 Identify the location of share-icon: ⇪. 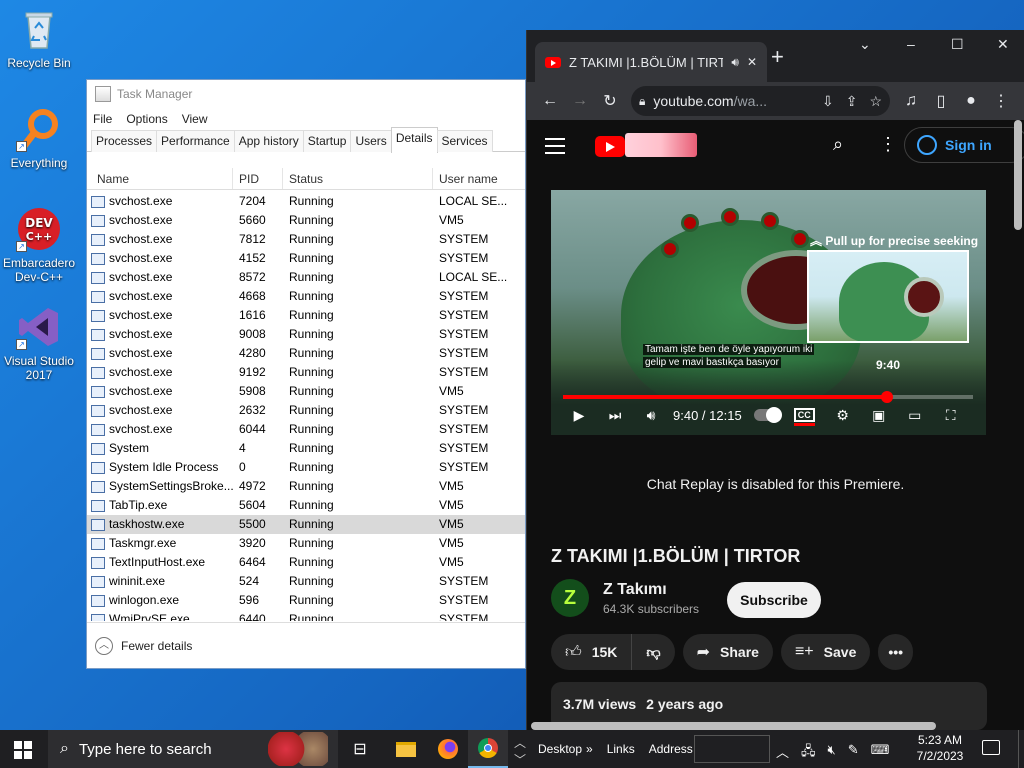
(852, 101).